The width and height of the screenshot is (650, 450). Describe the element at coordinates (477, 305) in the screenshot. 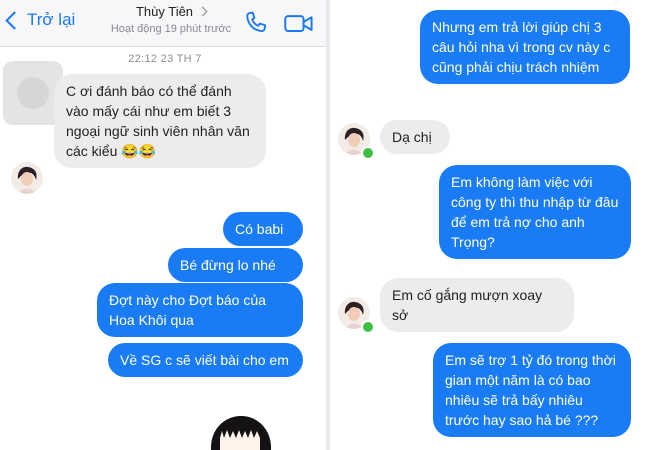

I see `received-message-bubble: Em cố gắng mượn xoay sở` at that location.